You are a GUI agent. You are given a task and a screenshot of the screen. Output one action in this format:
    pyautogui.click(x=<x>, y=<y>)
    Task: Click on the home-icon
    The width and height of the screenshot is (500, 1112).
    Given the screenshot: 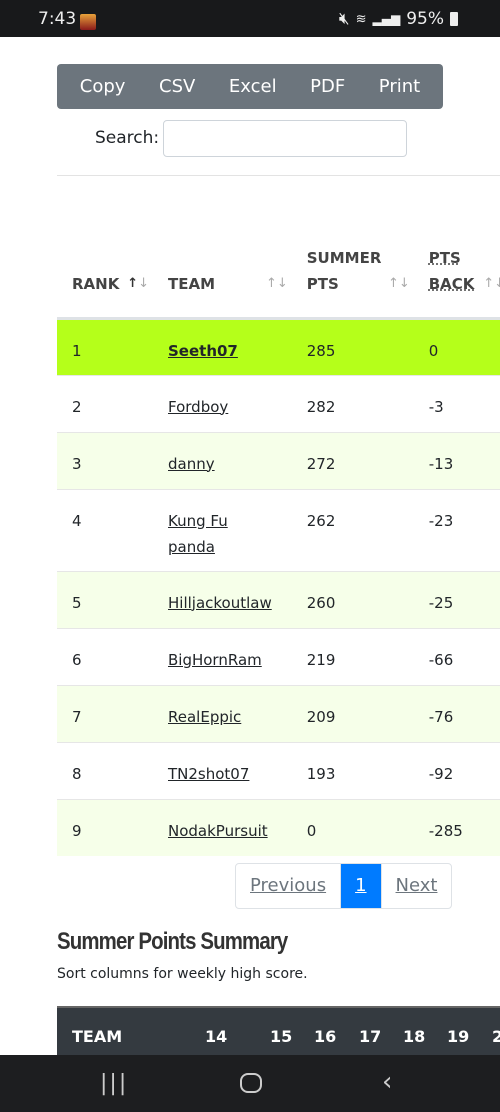 What is the action you would take?
    pyautogui.click(x=251, y=1083)
    